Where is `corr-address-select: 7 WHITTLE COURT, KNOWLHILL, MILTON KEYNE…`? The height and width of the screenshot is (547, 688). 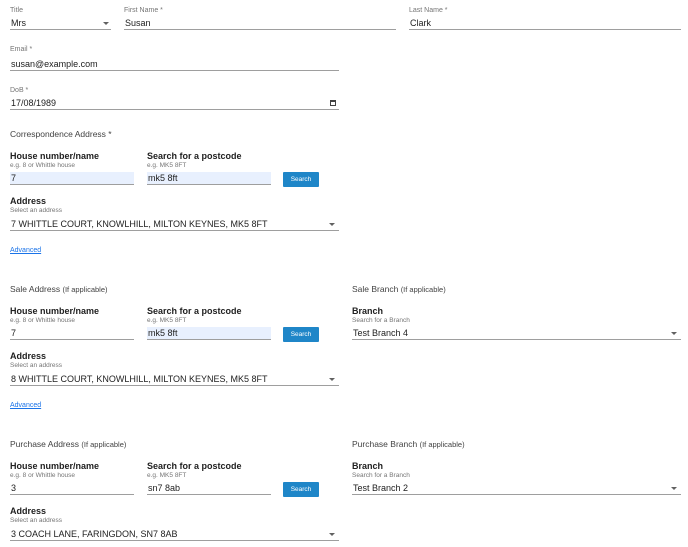
corr-address-select: 7 WHITTLE COURT, KNOWLHILL, MILTON KEYNE… is located at coordinates (174, 224).